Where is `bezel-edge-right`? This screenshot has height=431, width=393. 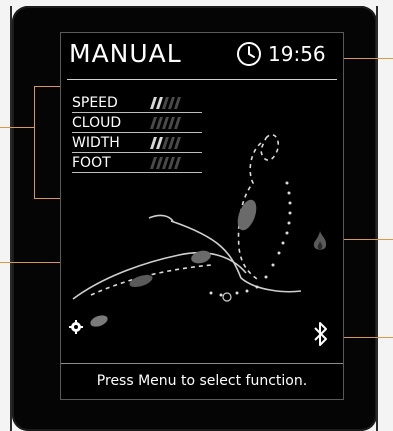
bezel-edge-right is located at coordinates (377, 218).